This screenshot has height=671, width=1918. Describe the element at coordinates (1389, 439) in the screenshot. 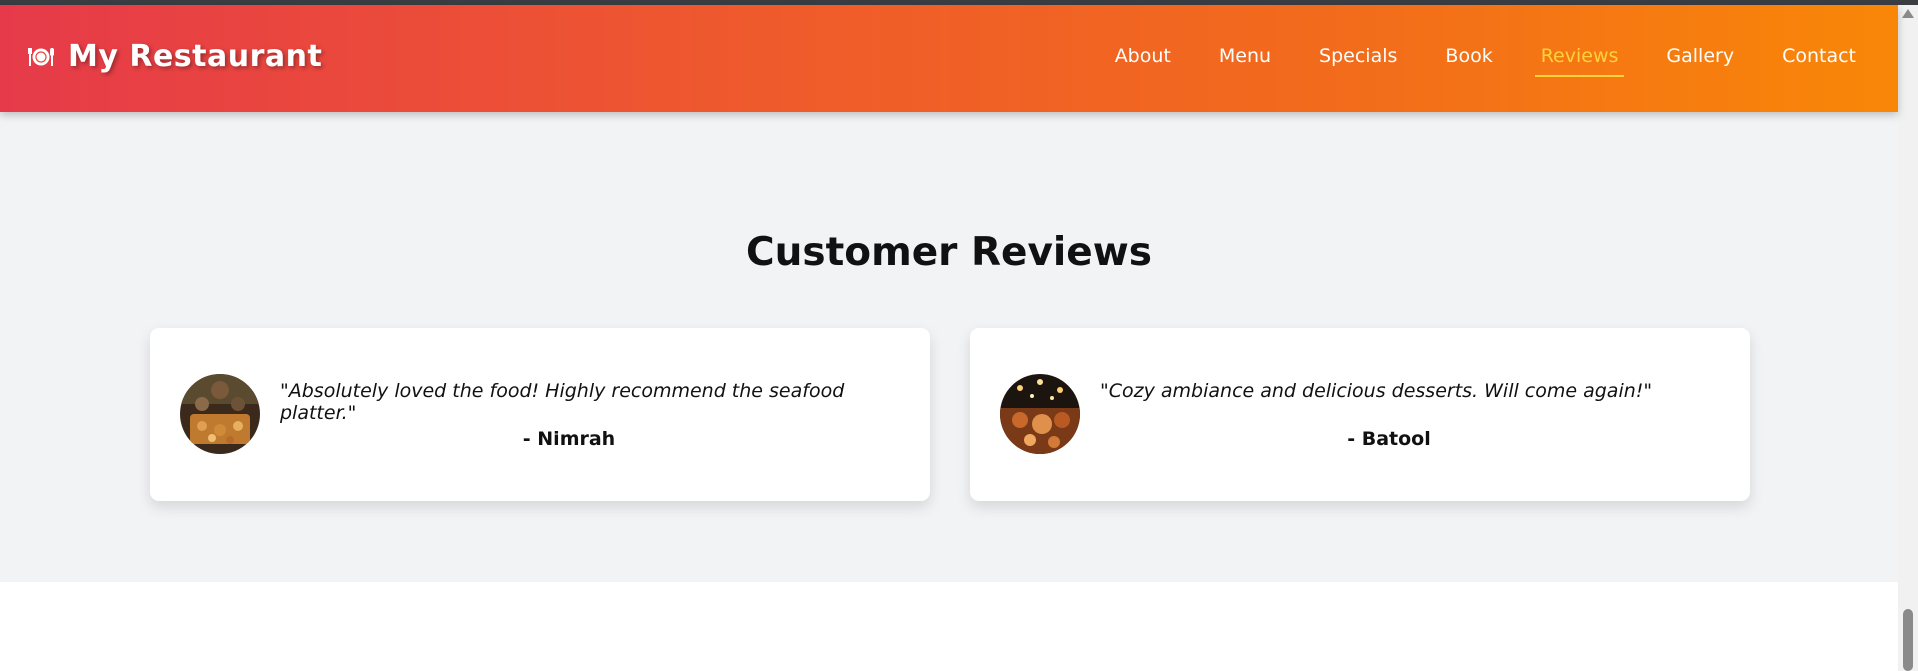

I see `review-author: - Batool` at that location.